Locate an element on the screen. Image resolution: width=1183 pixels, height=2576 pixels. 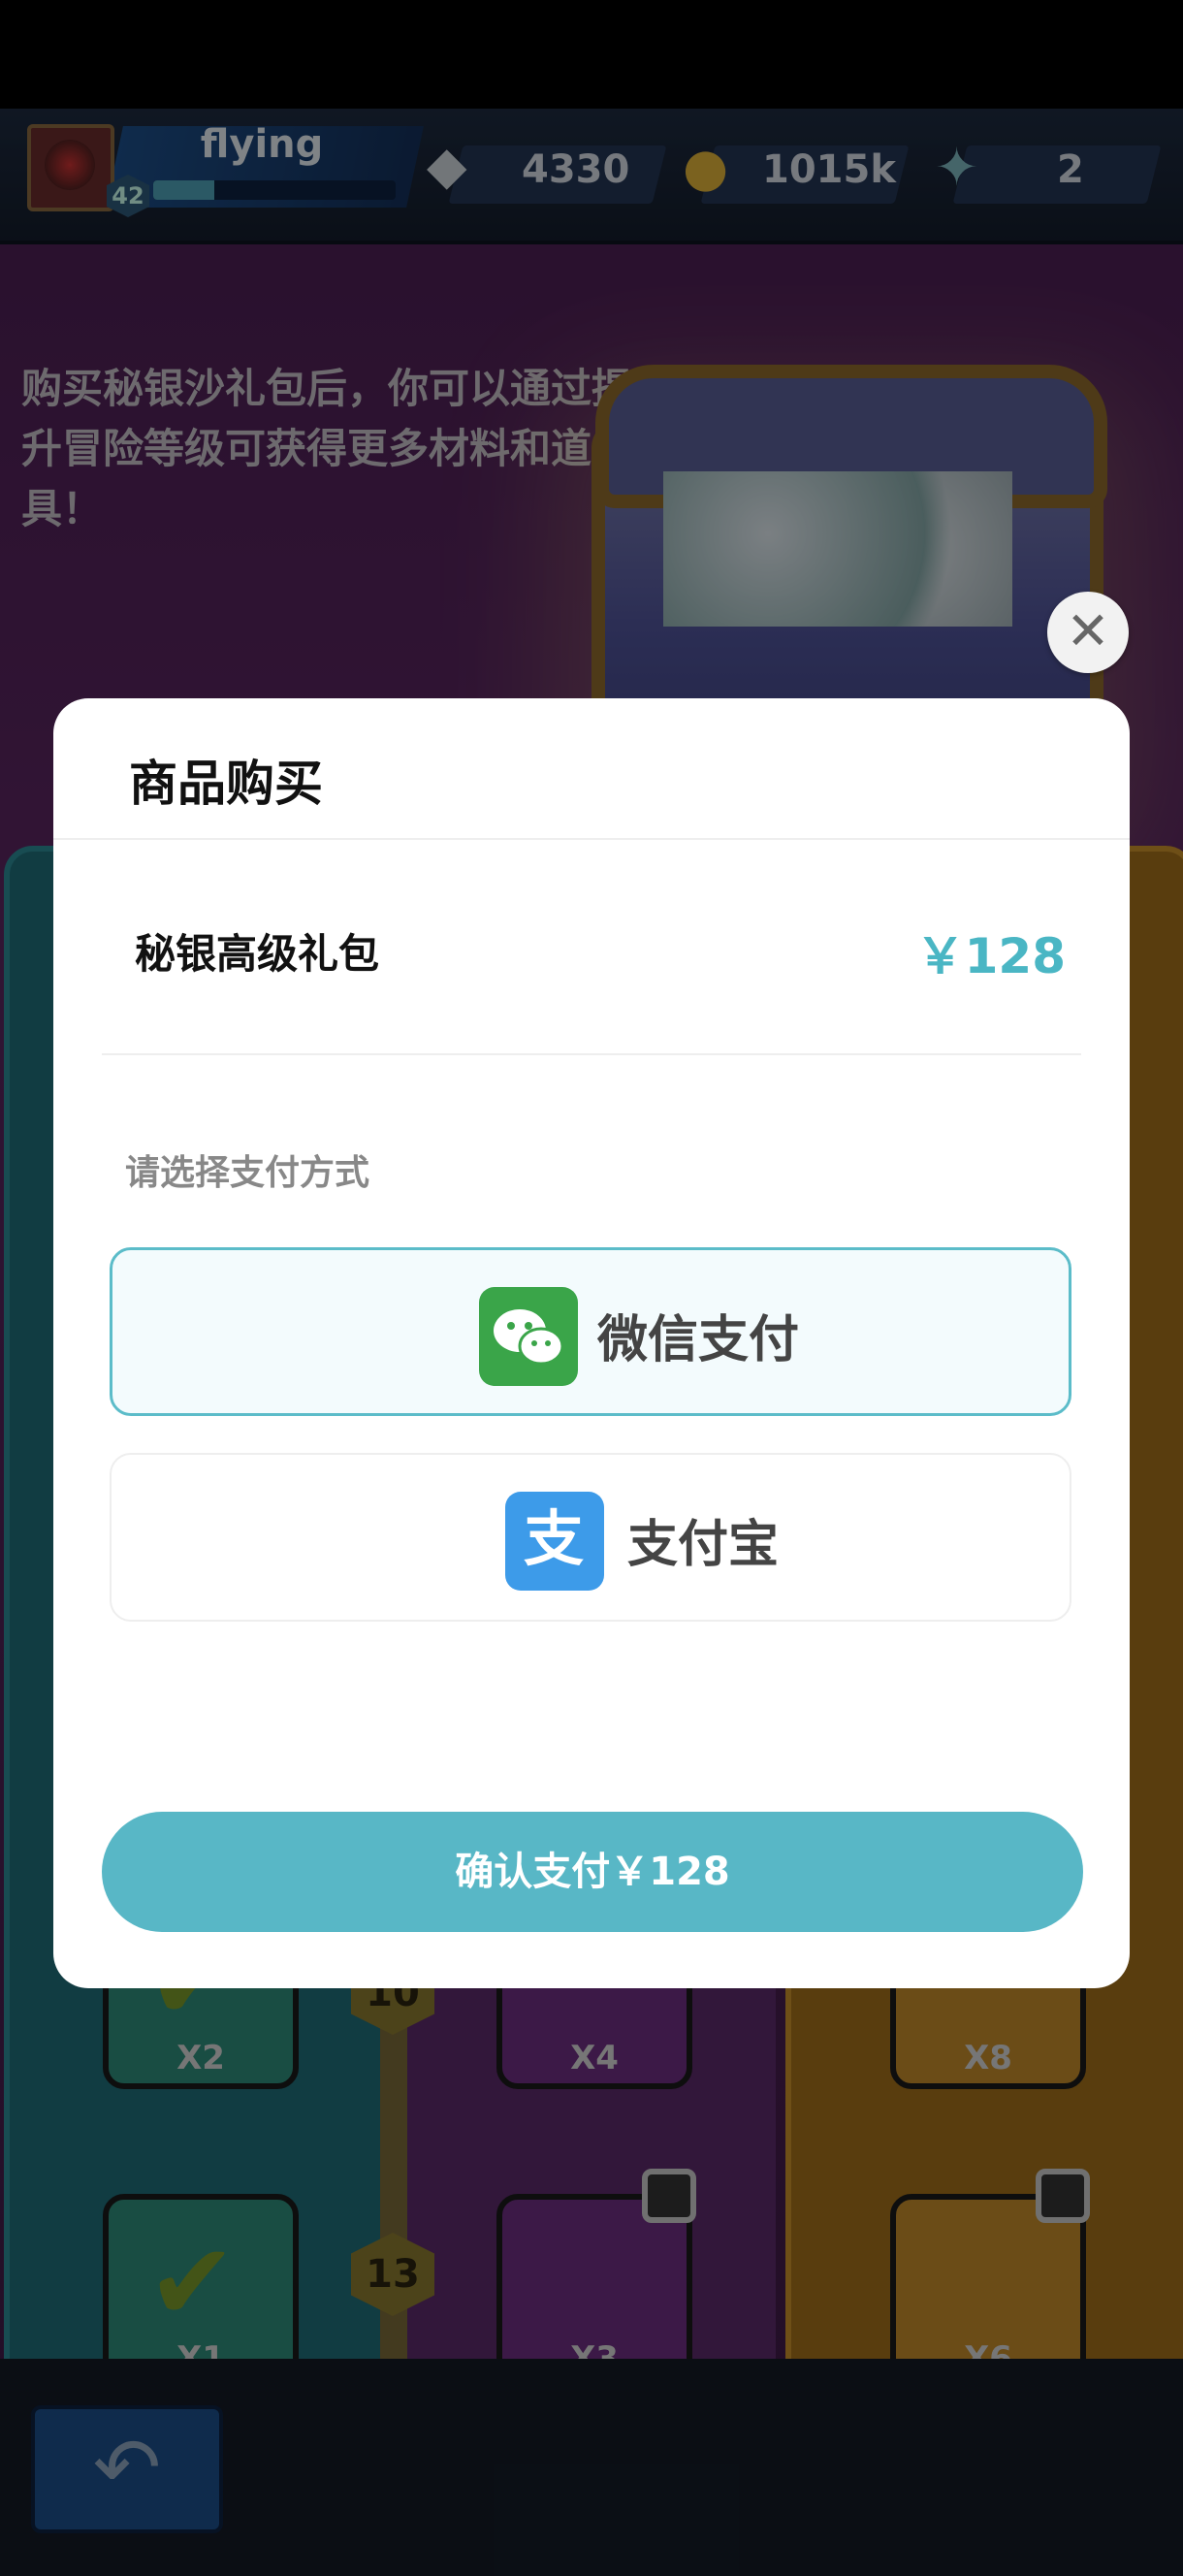
wechat-pay-label: 微信支付 is located at coordinates (698, 1340).